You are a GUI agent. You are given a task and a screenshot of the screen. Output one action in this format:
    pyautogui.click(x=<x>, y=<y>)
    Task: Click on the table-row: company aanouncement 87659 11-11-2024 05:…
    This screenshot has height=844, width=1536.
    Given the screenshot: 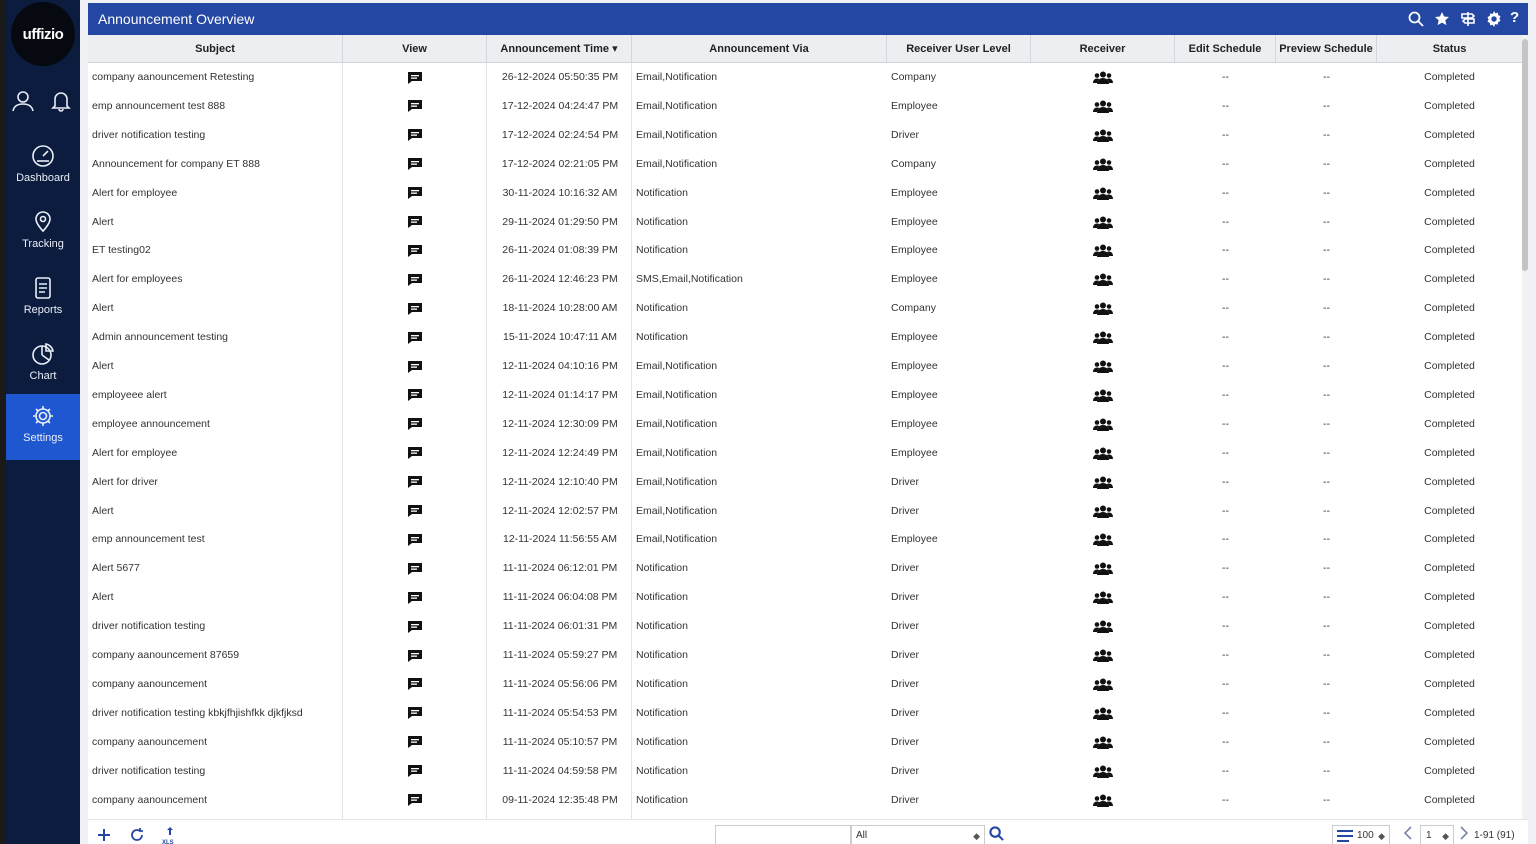 What is the action you would take?
    pyautogui.click(x=805, y=655)
    